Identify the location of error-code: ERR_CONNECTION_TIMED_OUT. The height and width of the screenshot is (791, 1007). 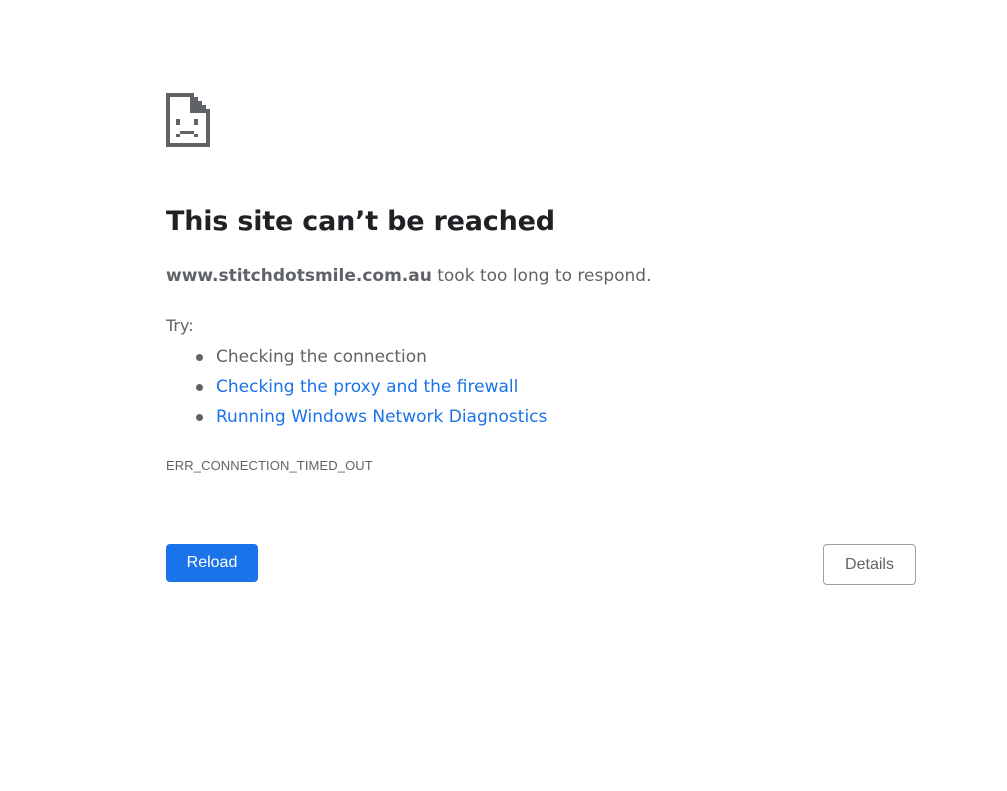
(269, 465).